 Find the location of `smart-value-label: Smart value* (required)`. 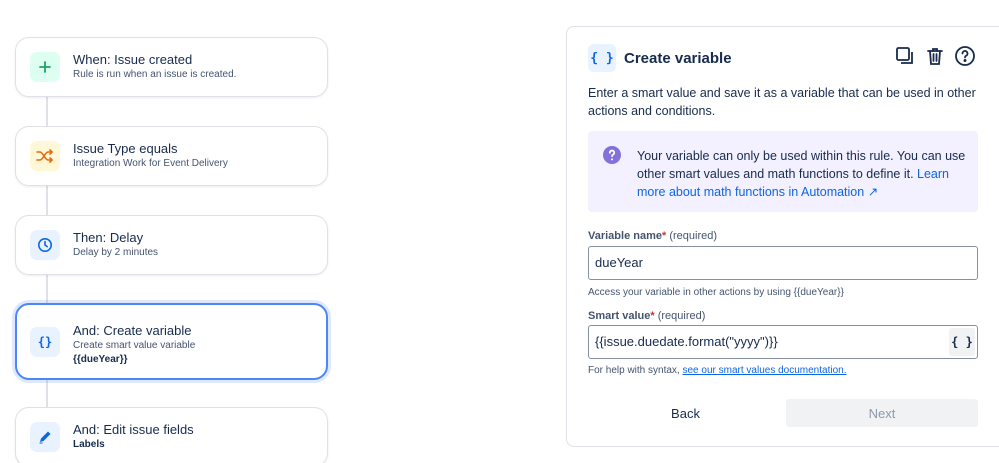

smart-value-label: Smart value* (required) is located at coordinates (646, 316).